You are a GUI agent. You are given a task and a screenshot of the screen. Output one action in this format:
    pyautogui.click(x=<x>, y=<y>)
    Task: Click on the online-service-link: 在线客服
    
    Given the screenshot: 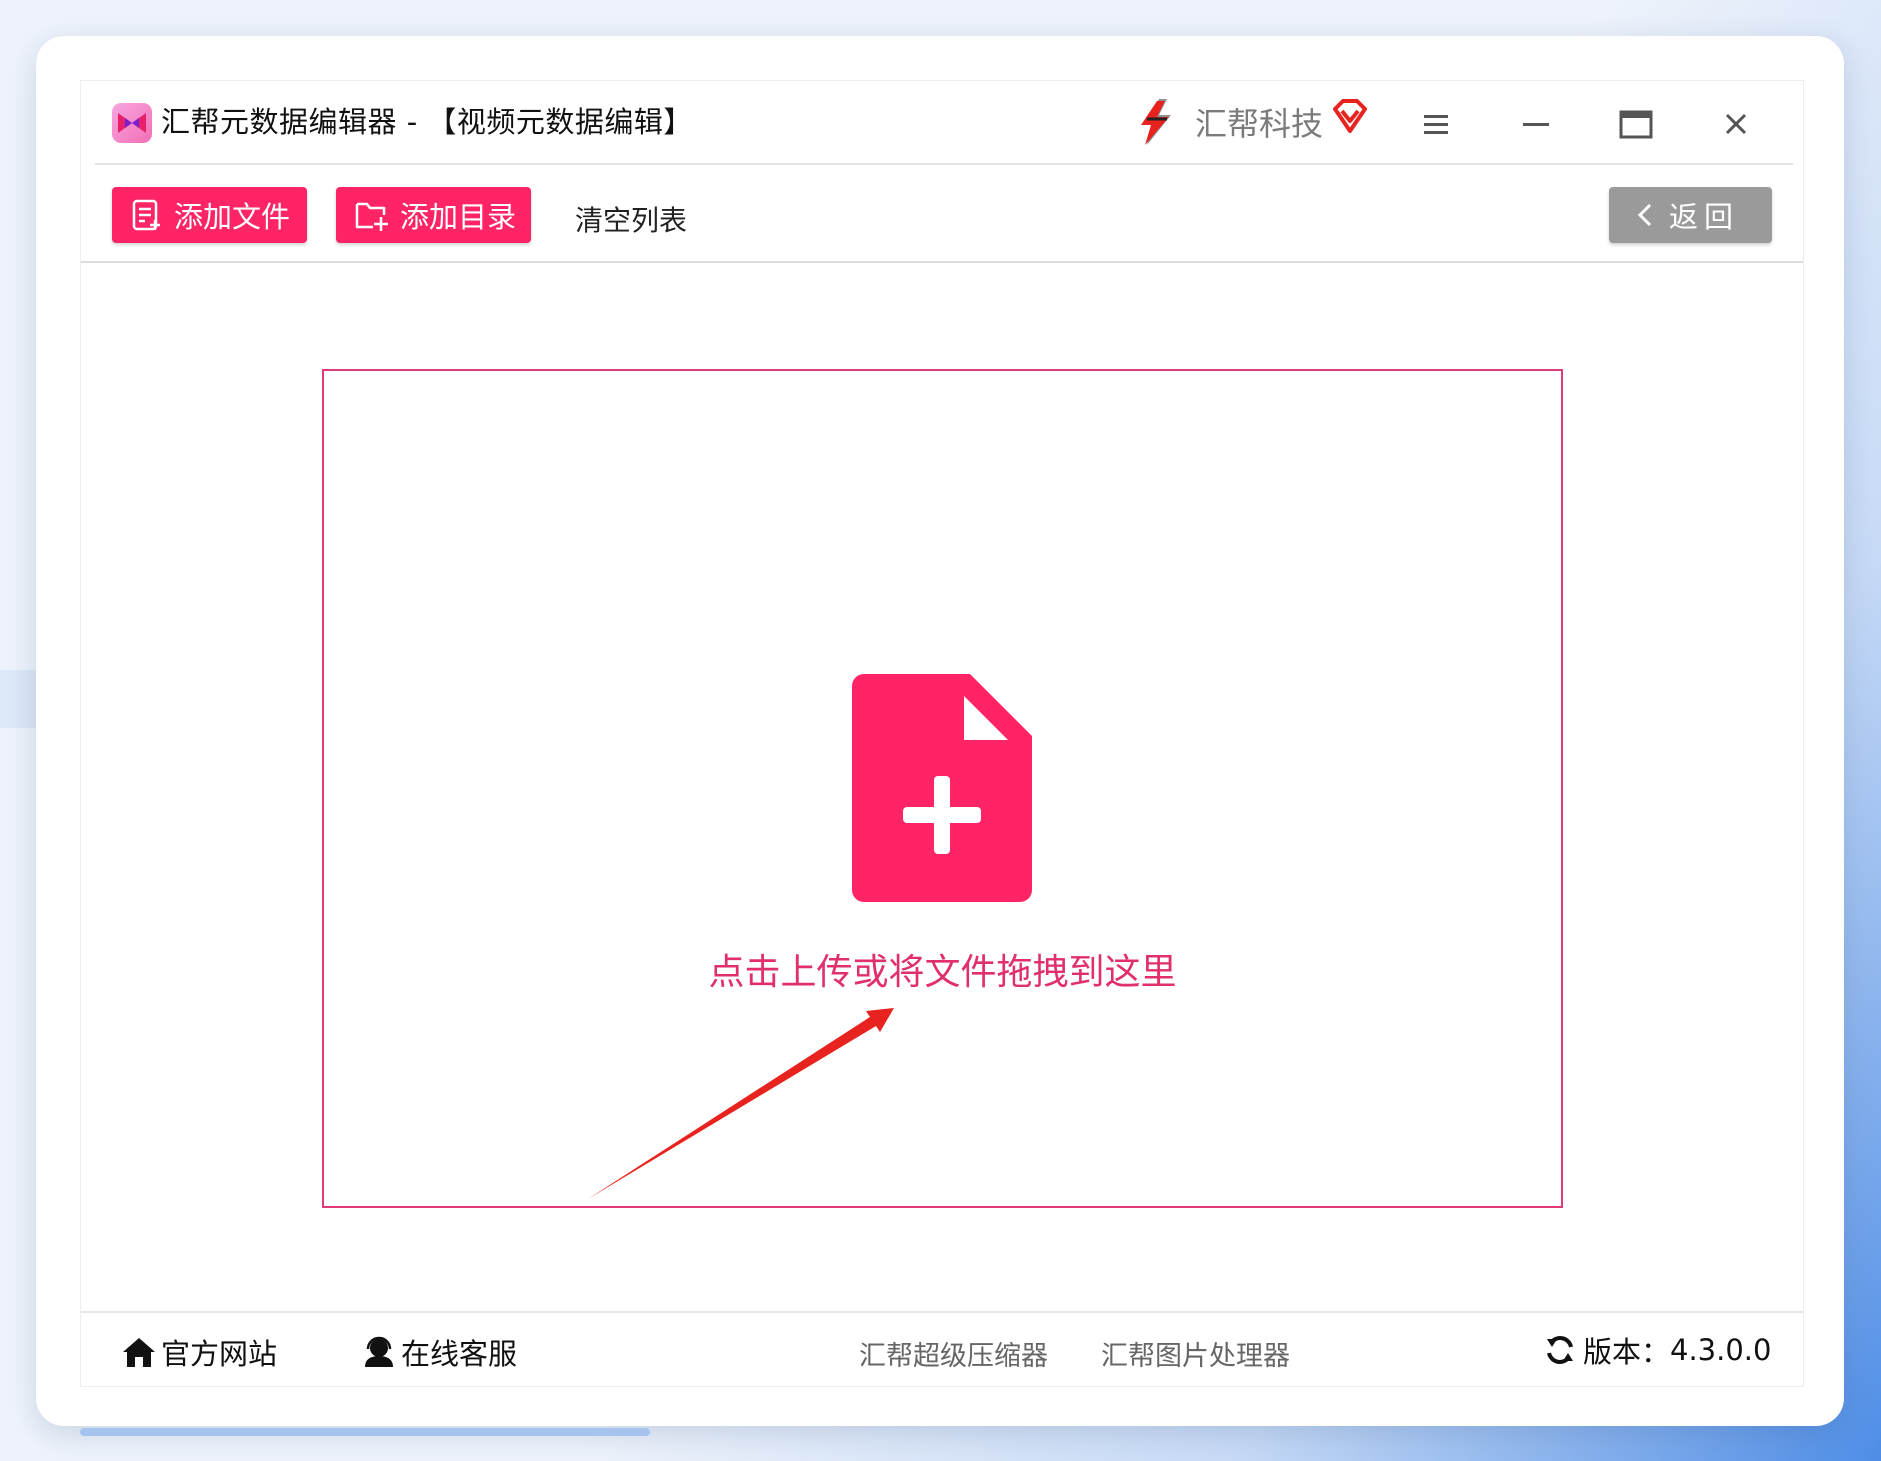 What is the action you would take?
    pyautogui.click(x=439, y=1352)
    